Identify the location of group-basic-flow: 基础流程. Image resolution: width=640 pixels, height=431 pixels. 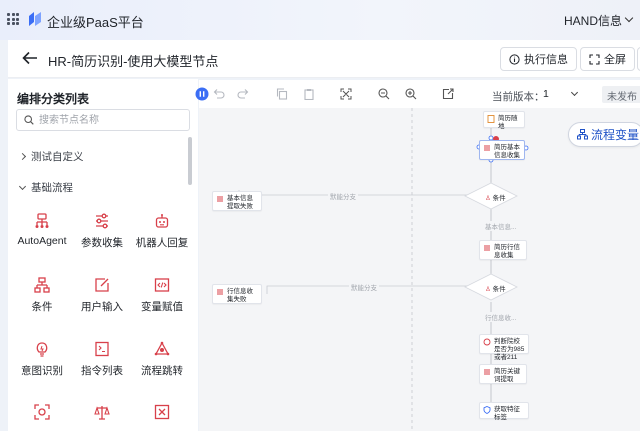
(45, 187).